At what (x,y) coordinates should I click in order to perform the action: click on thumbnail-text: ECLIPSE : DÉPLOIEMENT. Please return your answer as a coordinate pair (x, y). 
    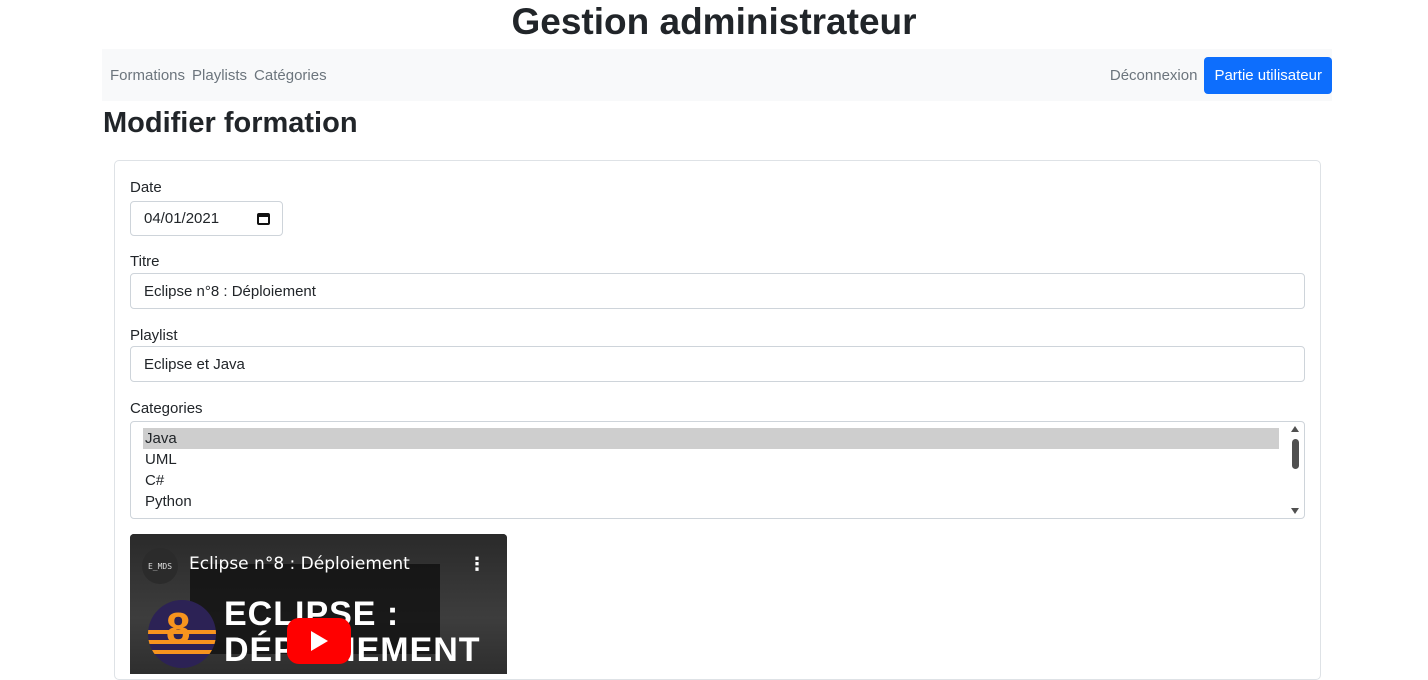
    Looking at the image, I should click on (352, 632).